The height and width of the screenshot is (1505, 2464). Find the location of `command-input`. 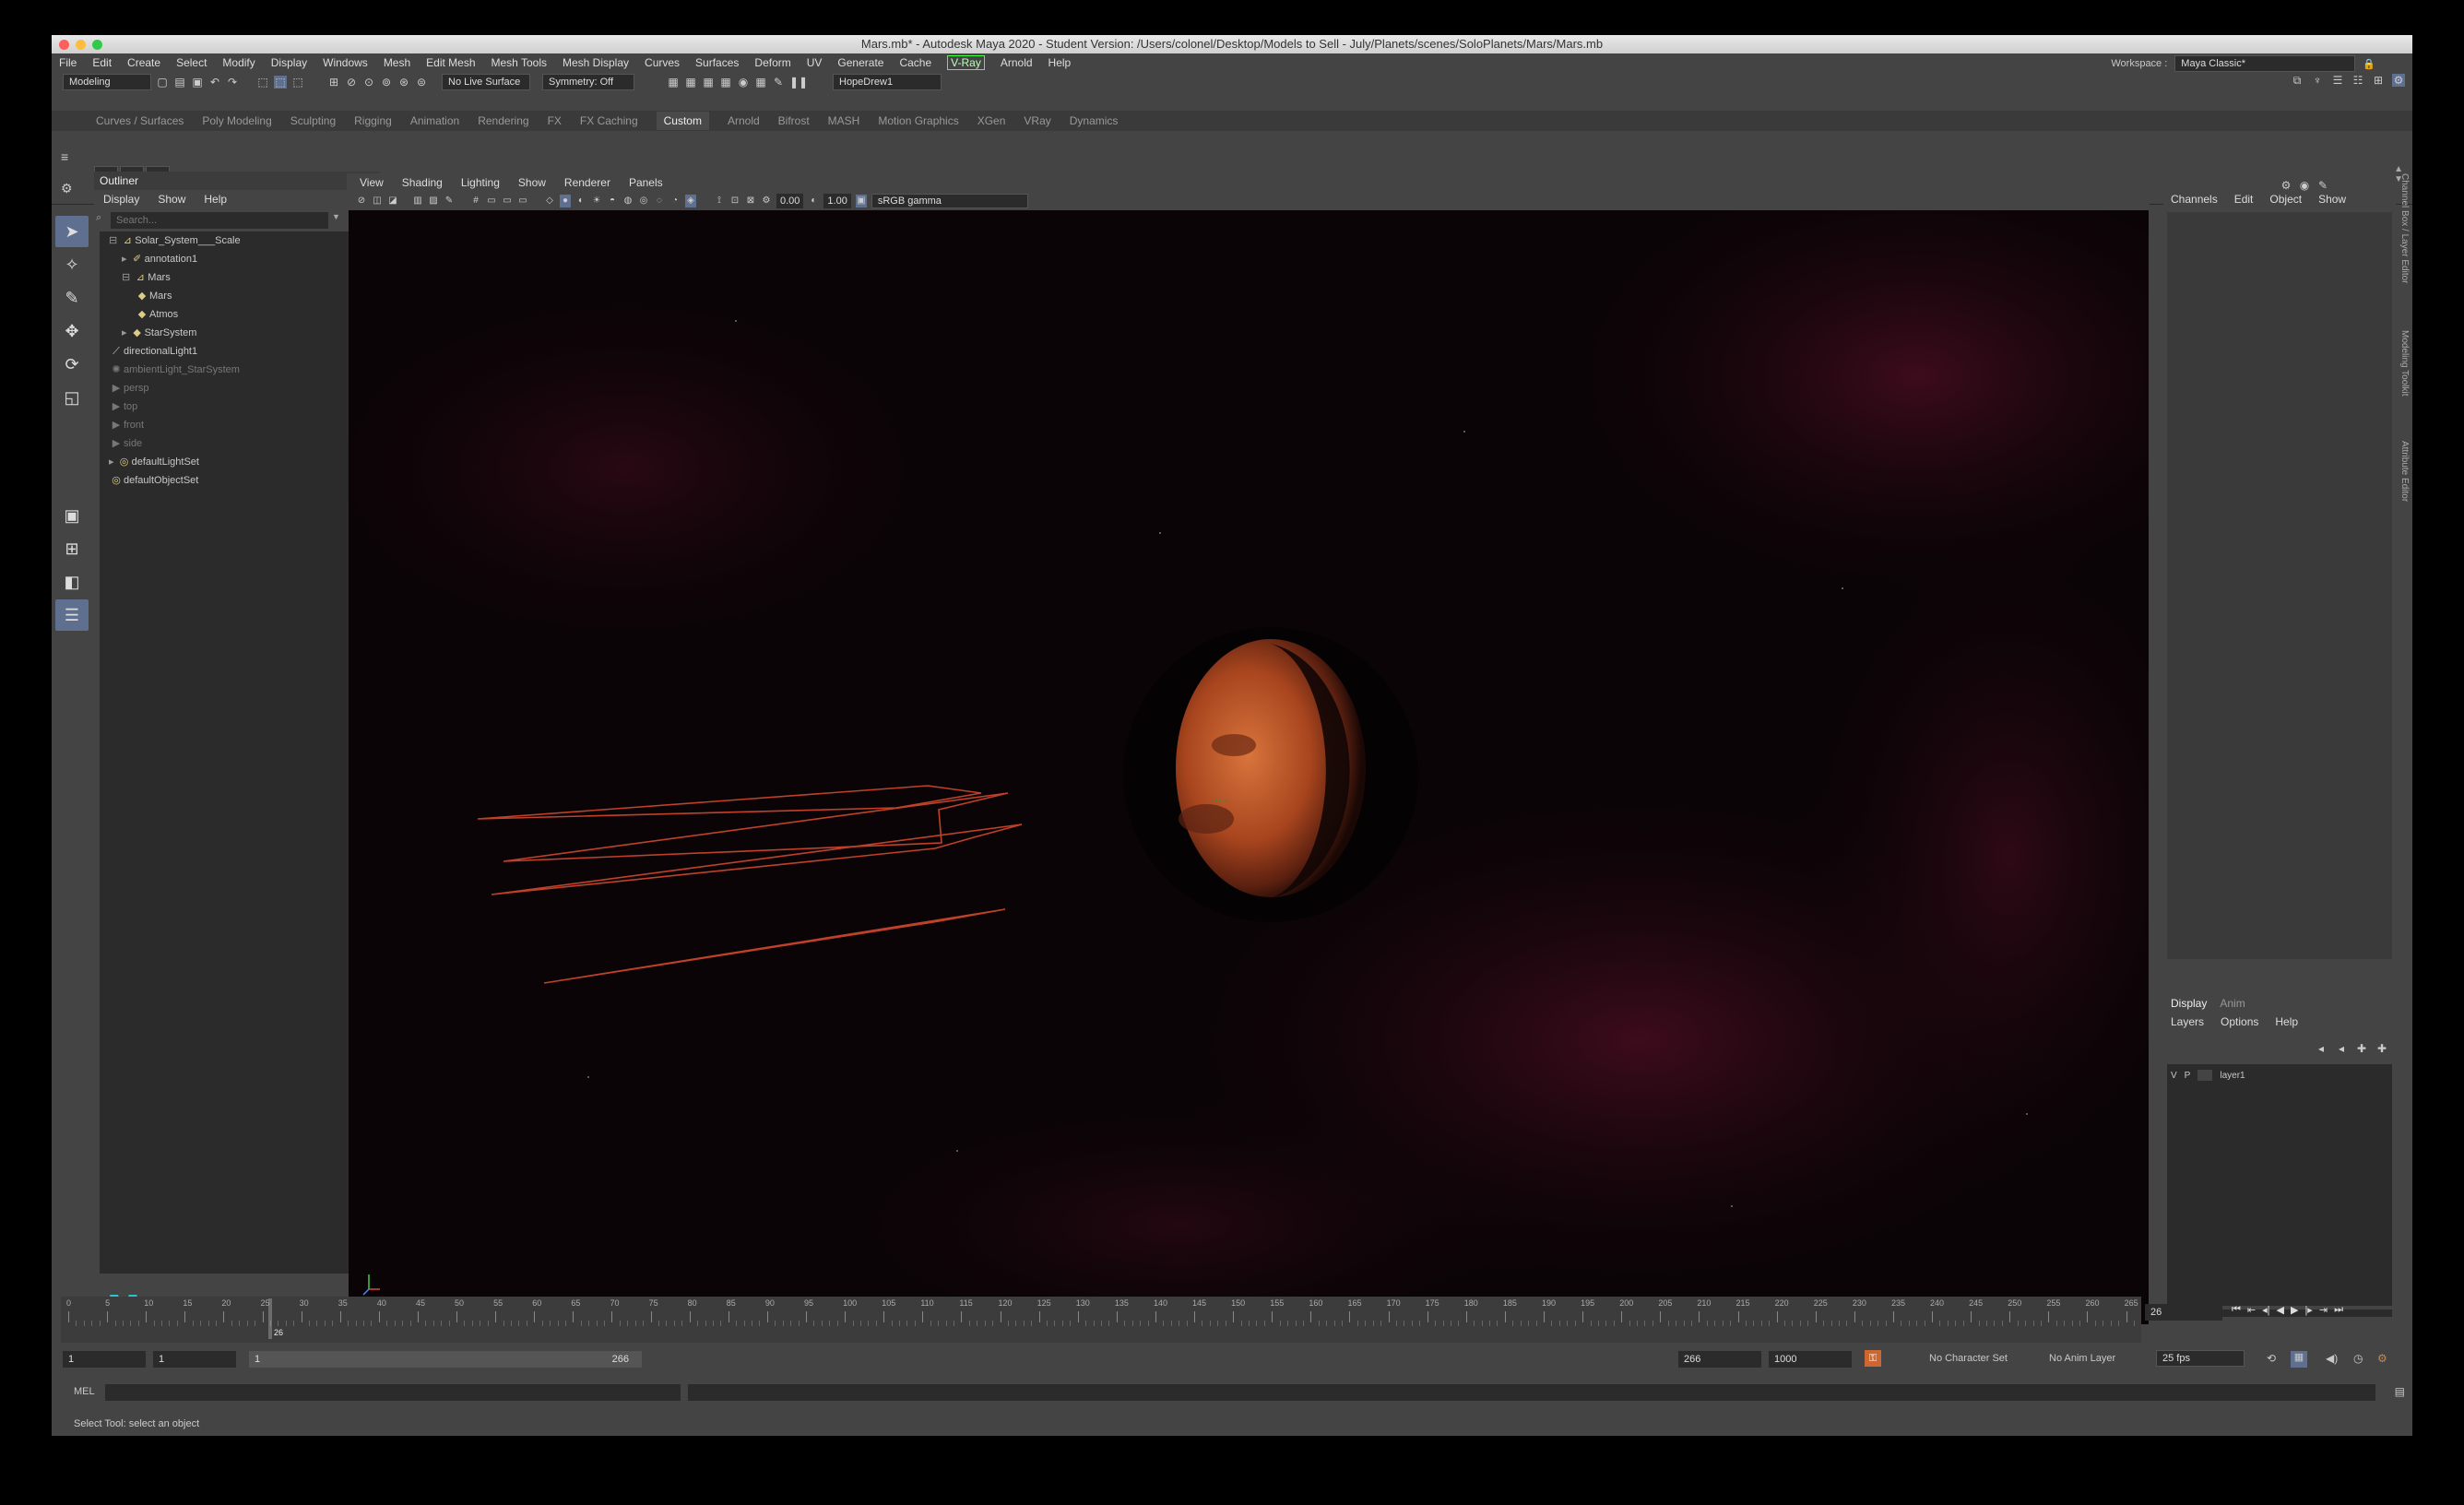

command-input is located at coordinates (393, 1392).